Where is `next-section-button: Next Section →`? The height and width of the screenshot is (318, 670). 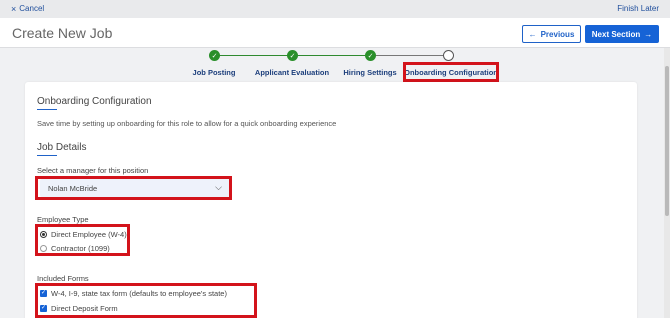
next-section-button: Next Section → is located at coordinates (622, 34).